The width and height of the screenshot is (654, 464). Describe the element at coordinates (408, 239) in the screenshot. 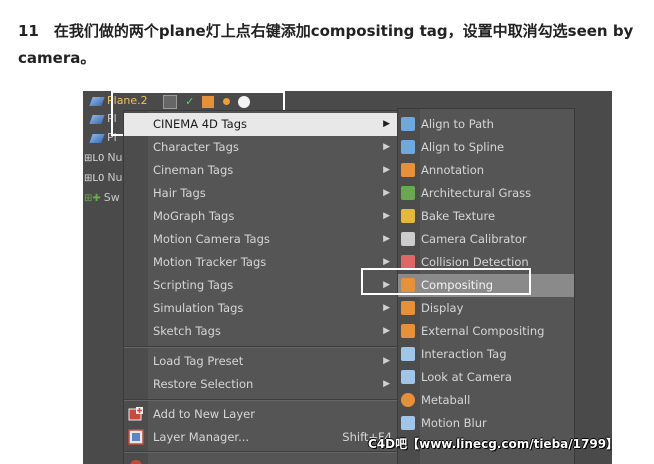

I see `camera-calibrator-icon` at that location.